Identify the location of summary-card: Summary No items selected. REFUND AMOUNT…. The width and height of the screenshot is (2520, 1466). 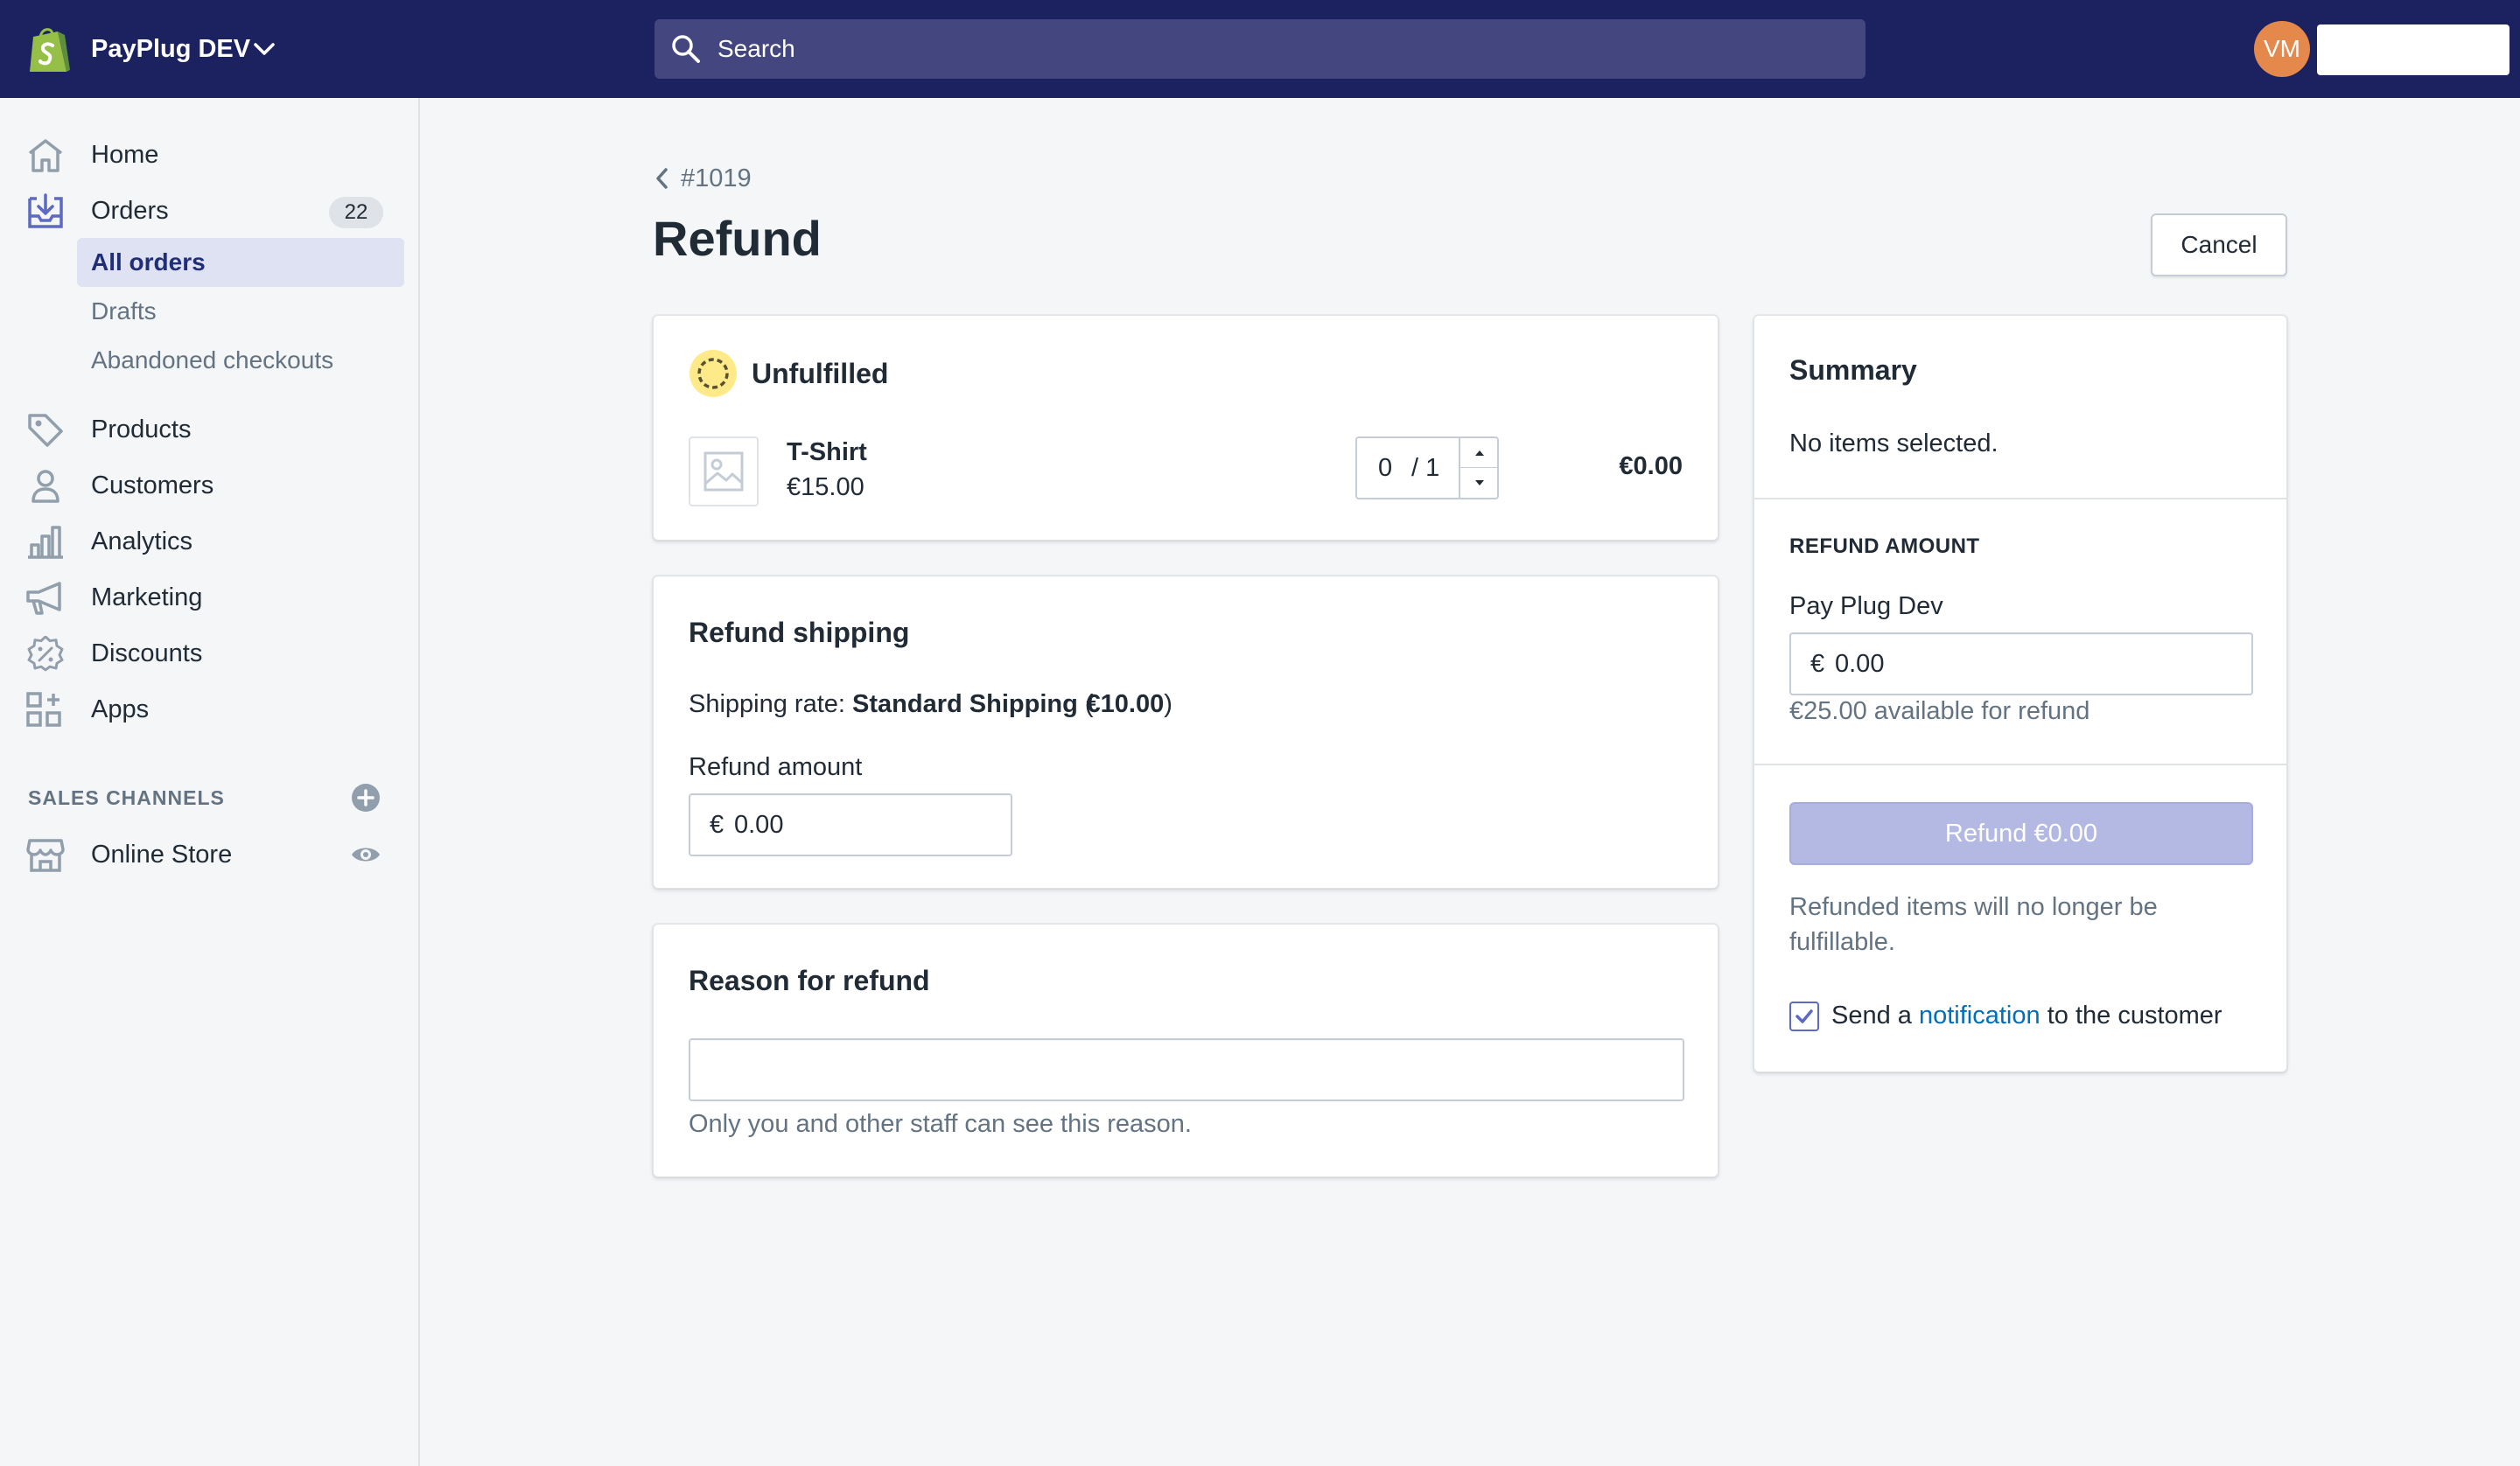
(2020, 693).